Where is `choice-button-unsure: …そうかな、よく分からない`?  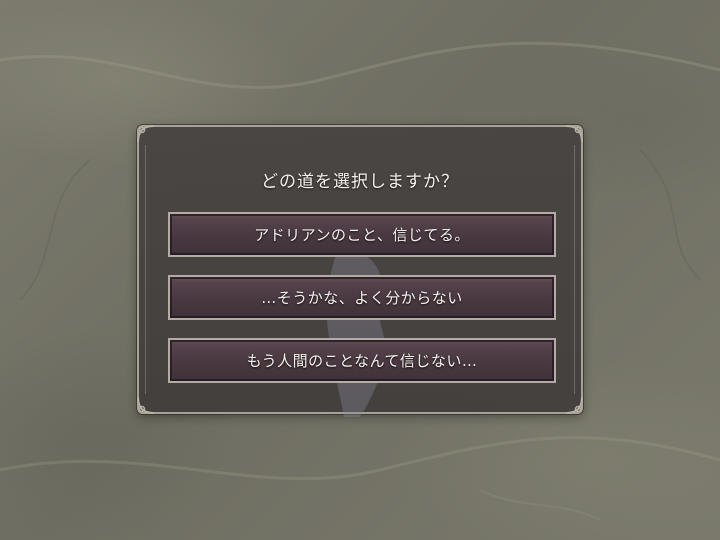 choice-button-unsure: …そうかな、よく分からない is located at coordinates (362, 297).